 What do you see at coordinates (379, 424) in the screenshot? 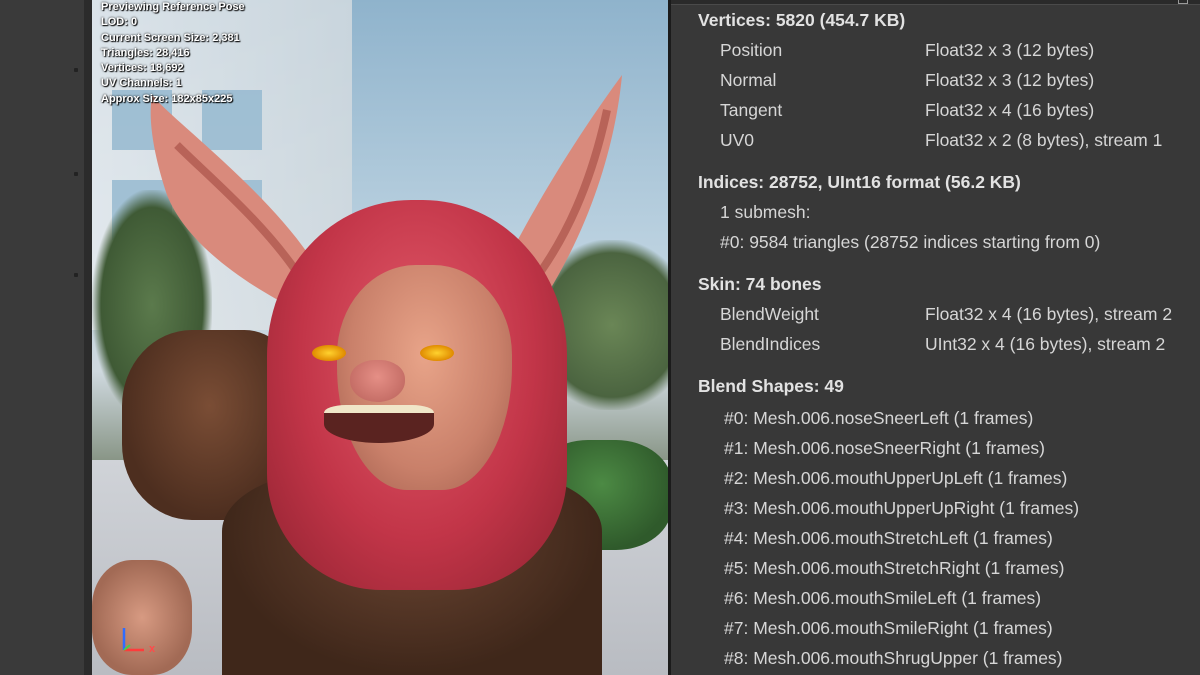
I see `goblin-mouth` at bounding box center [379, 424].